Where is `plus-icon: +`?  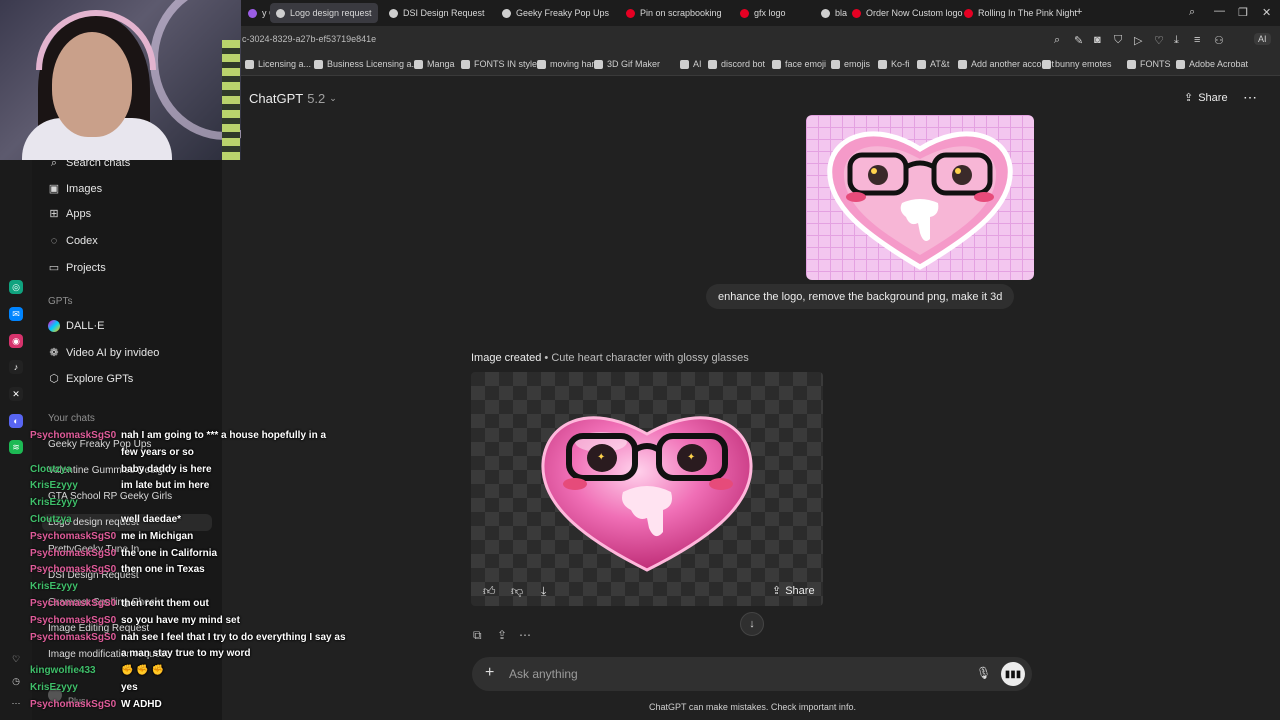 plus-icon: + is located at coordinates (489, 673).